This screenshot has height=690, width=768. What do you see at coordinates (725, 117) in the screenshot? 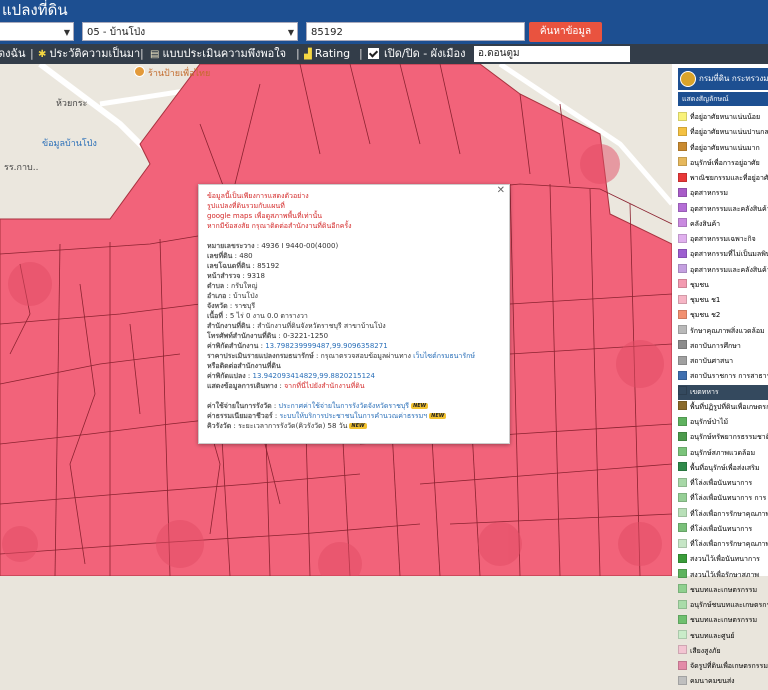
I see `legend-label: ที่อยู่อาศัยหนาแน่นน้อย` at bounding box center [725, 117].